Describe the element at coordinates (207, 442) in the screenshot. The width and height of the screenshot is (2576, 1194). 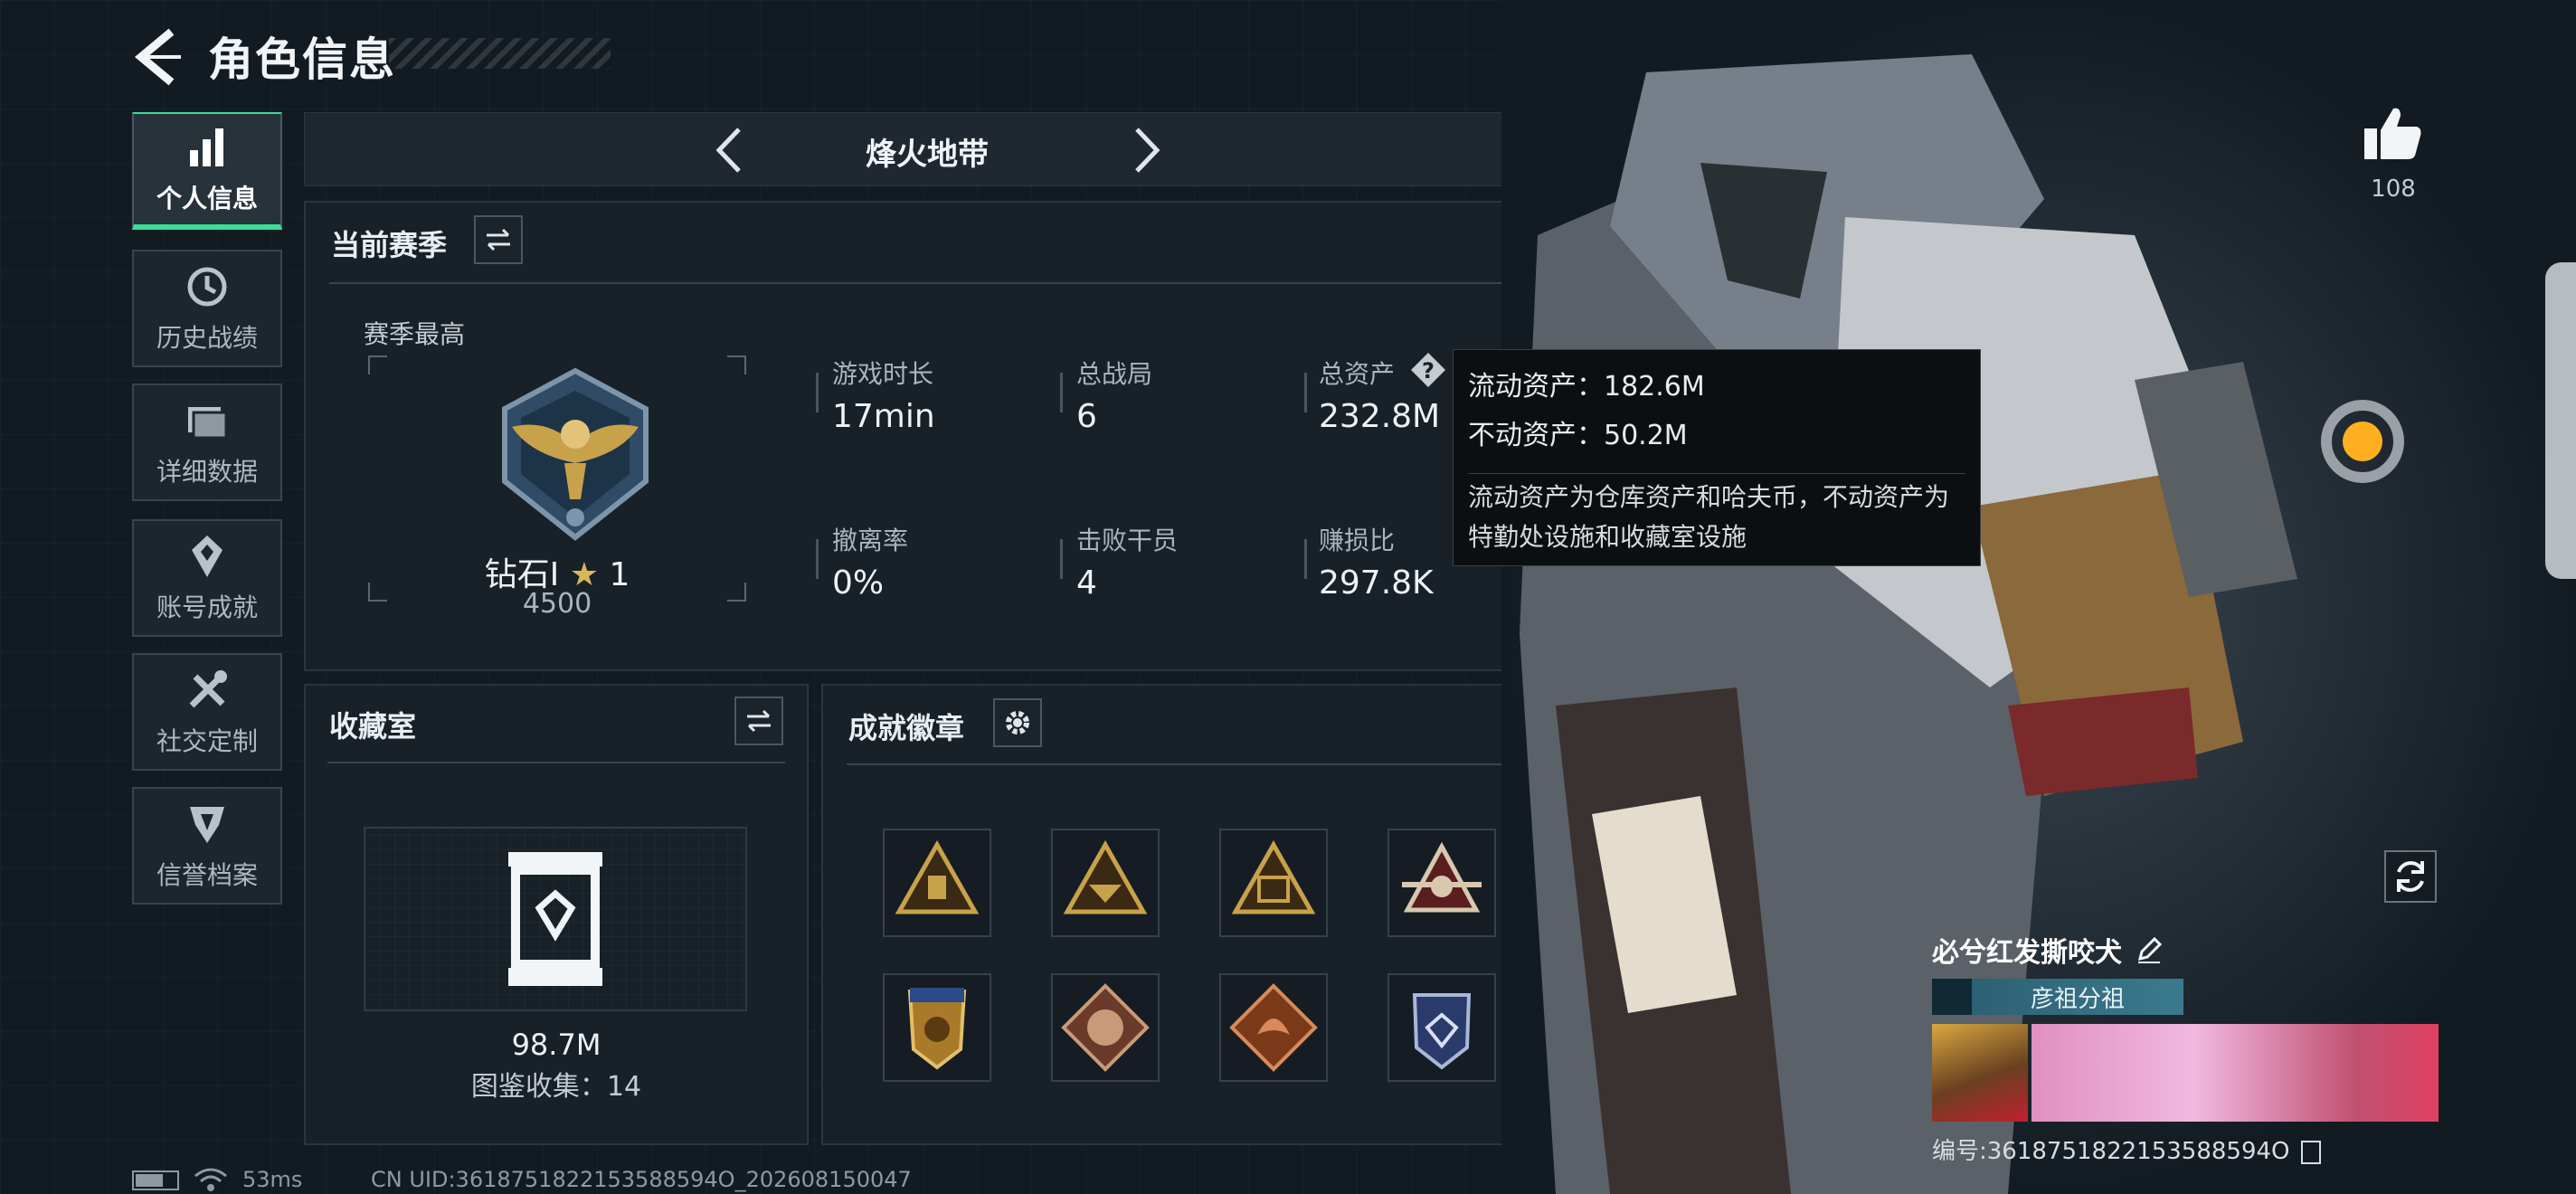
I see `nav-item-details: 详细数据` at that location.